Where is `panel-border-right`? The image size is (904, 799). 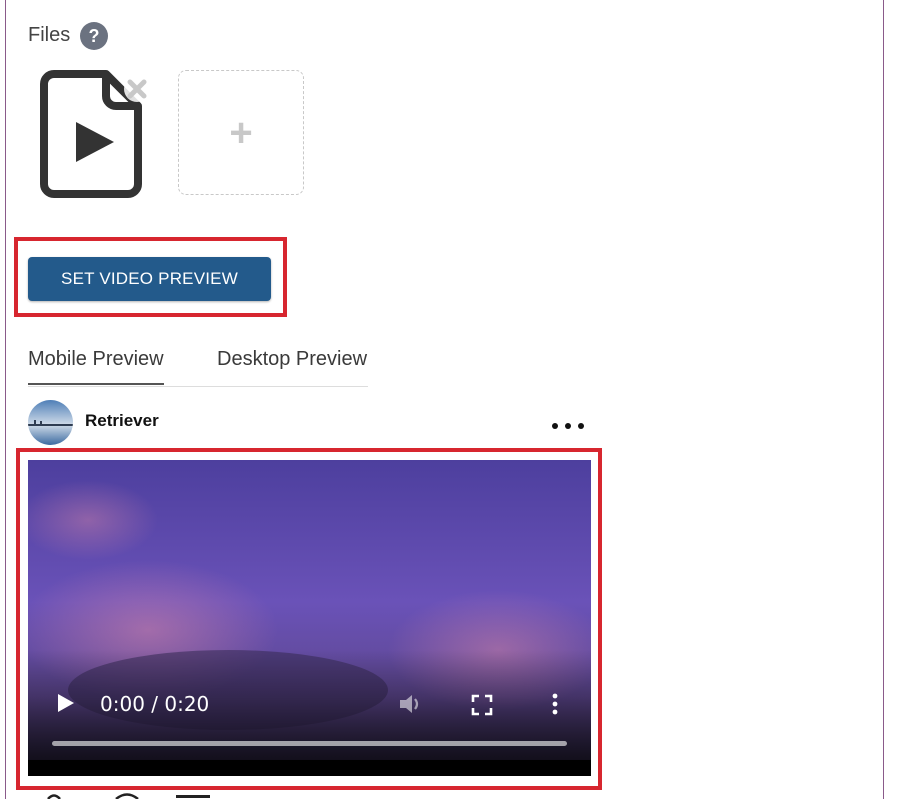
panel-border-right is located at coordinates (883, 399).